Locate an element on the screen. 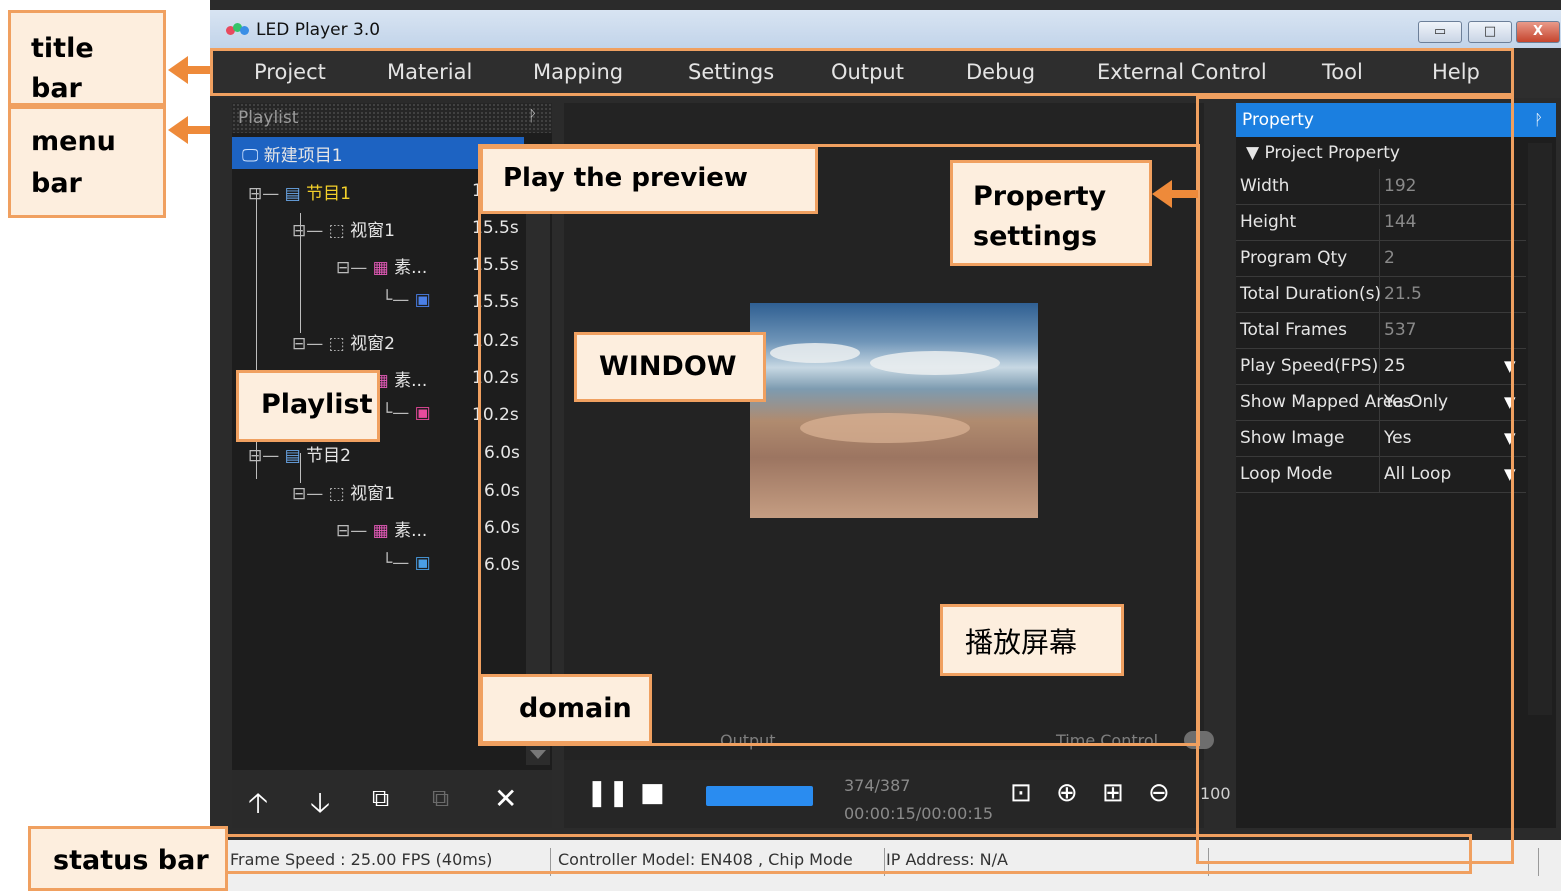  zoom-fit-icon: ⊡ is located at coordinates (1021, 793).